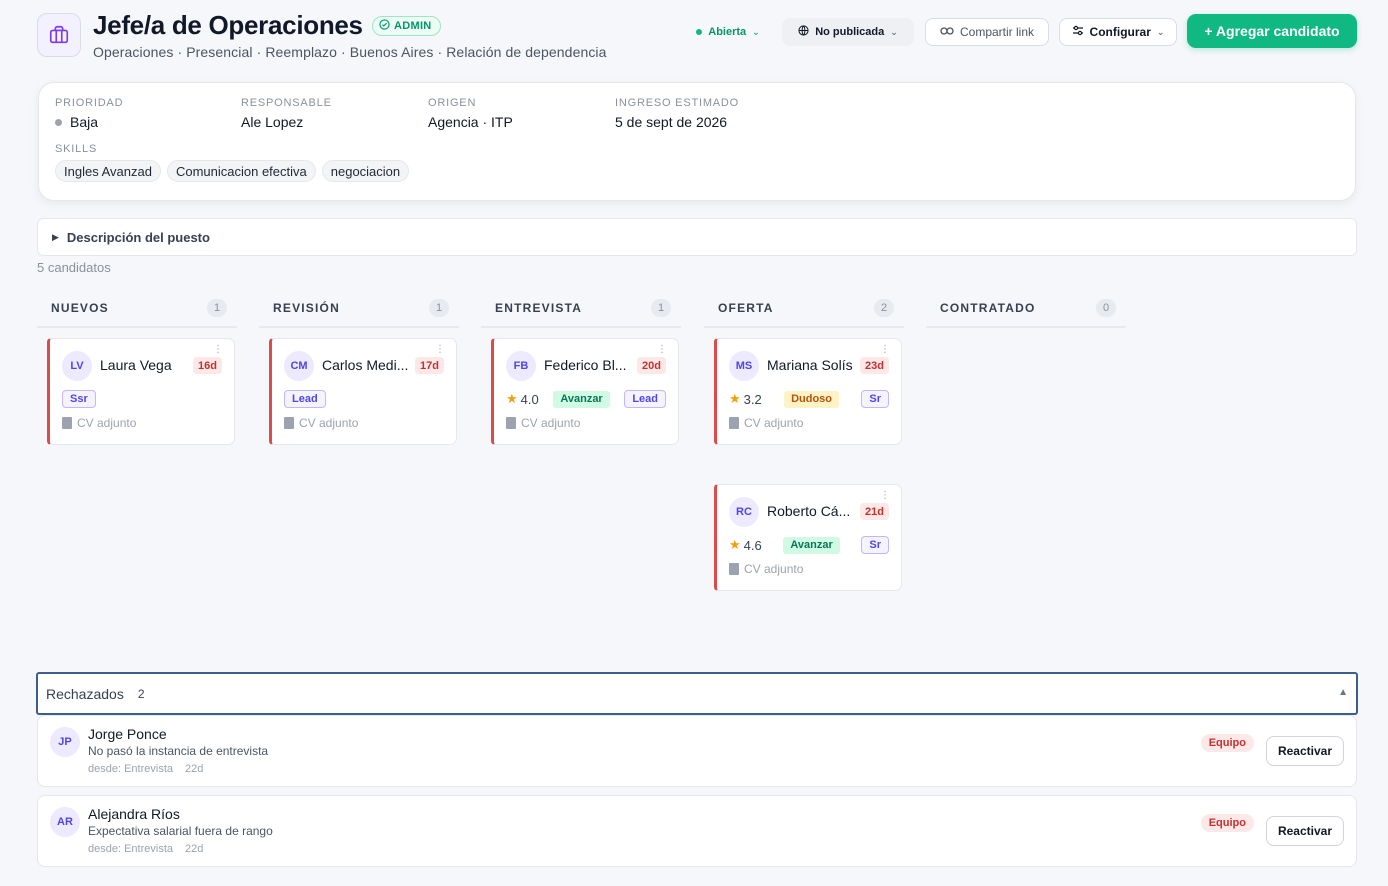  What do you see at coordinates (947, 32) in the screenshot?
I see `link-icon` at bounding box center [947, 32].